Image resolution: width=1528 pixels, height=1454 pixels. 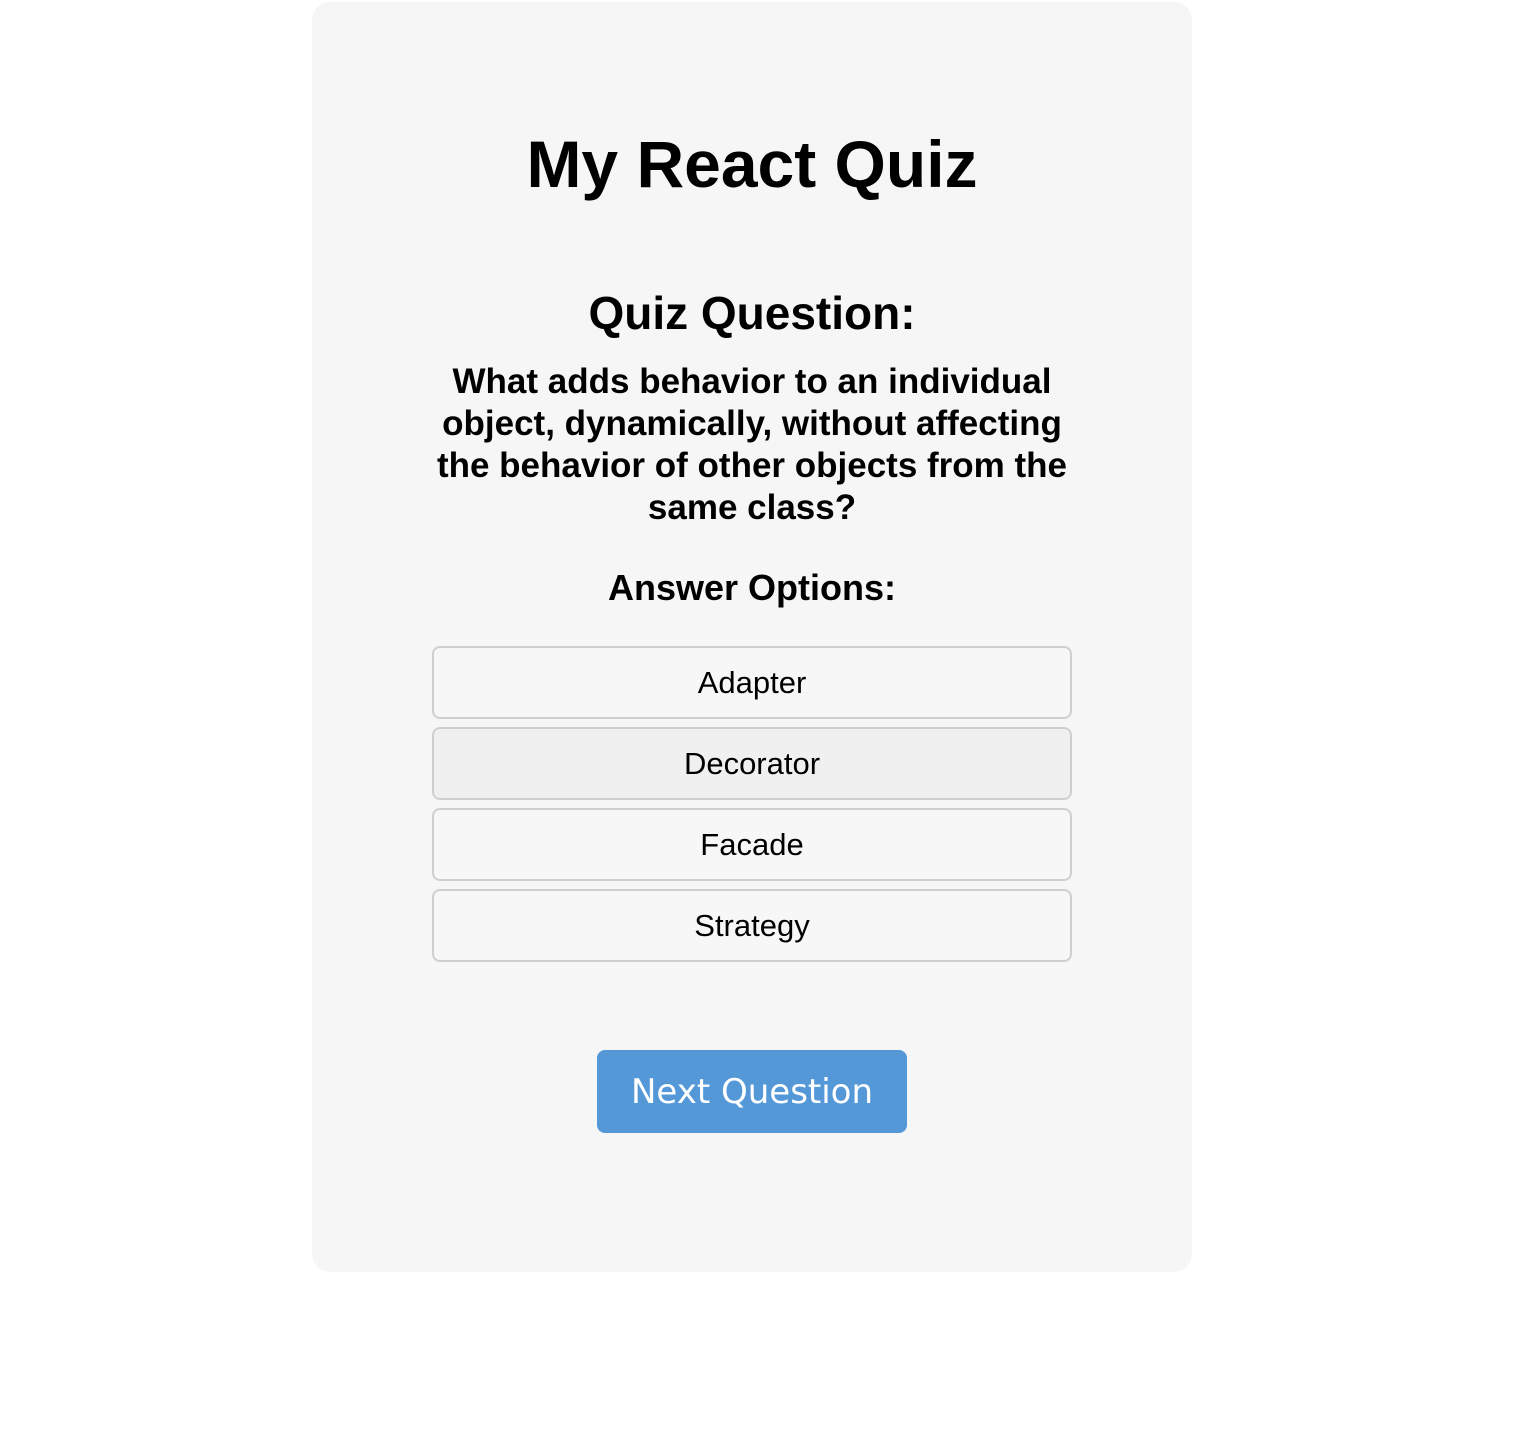 I want to click on answer-option-adapter: Adapter, so click(x=752, y=682).